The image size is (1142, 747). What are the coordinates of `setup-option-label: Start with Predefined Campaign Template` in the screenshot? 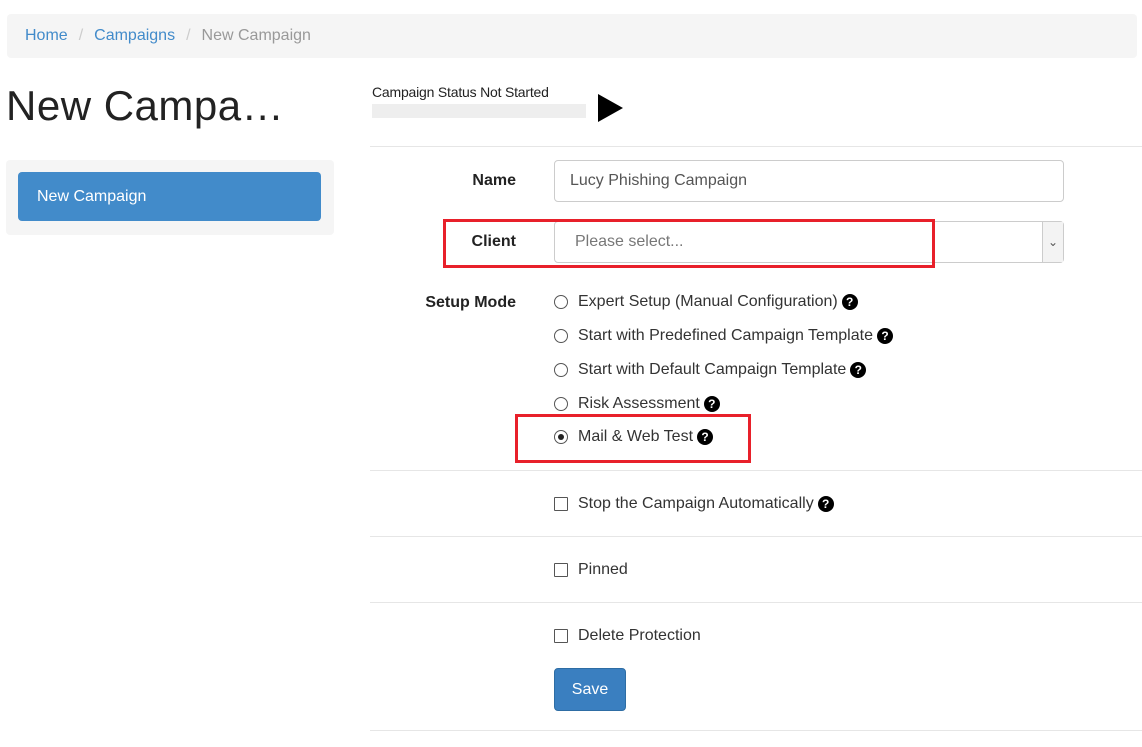 It's located at (725, 335).